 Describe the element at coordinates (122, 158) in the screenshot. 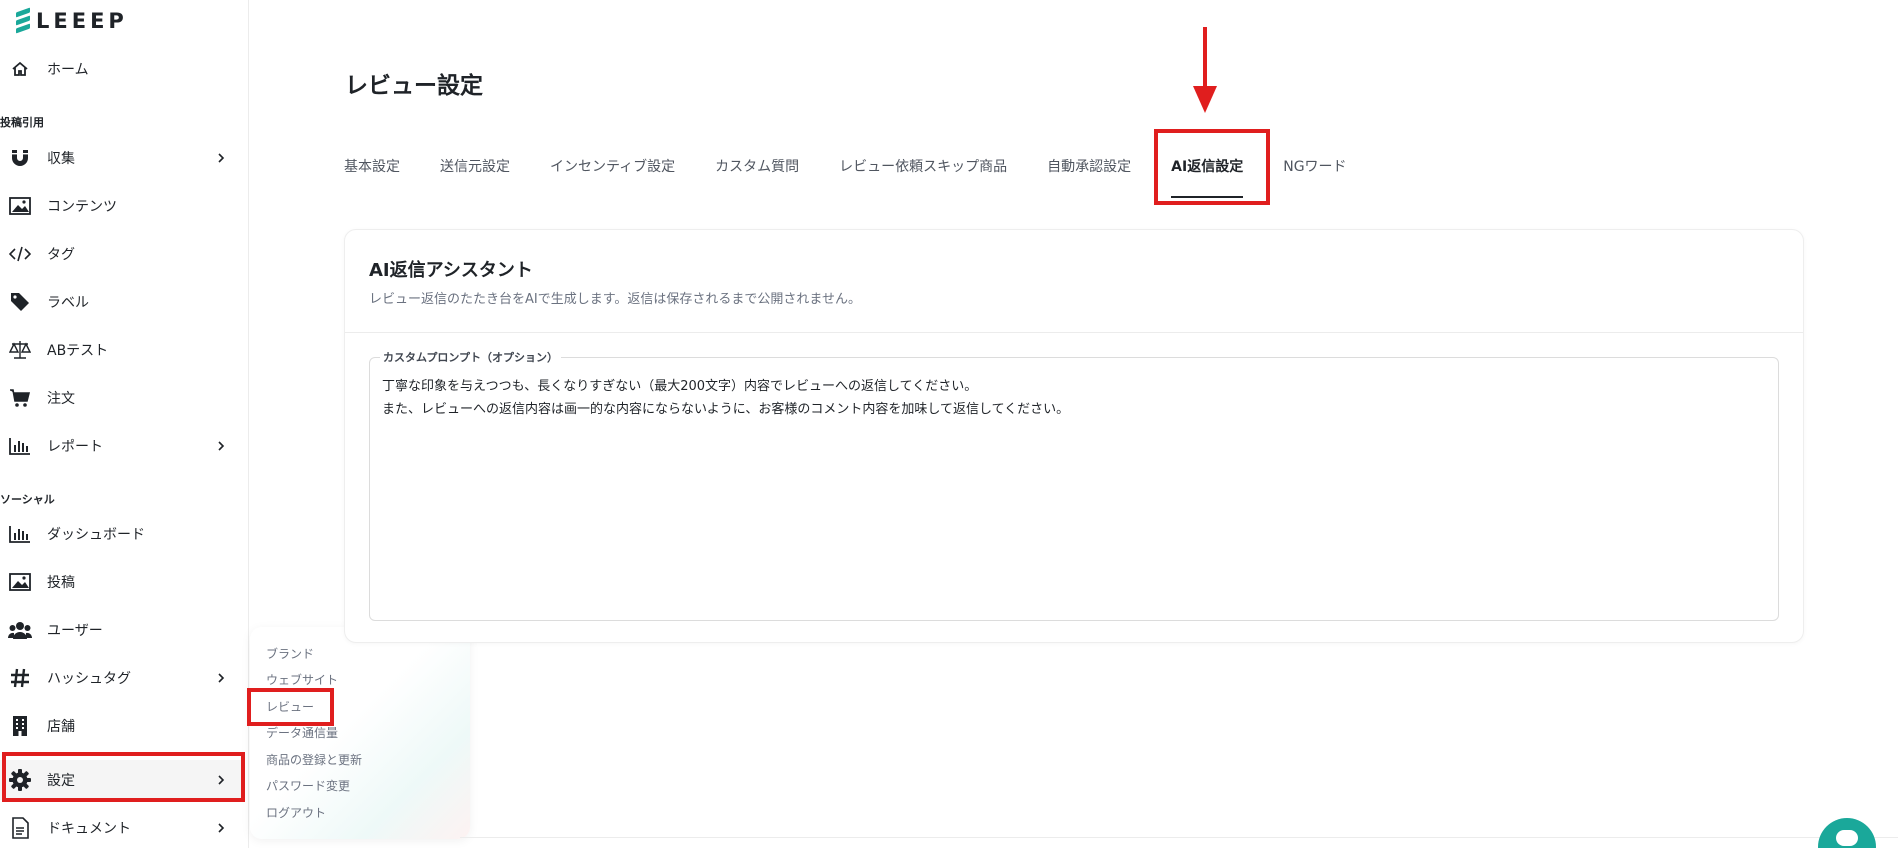

I see `sidebar-item-collect: 収集` at that location.